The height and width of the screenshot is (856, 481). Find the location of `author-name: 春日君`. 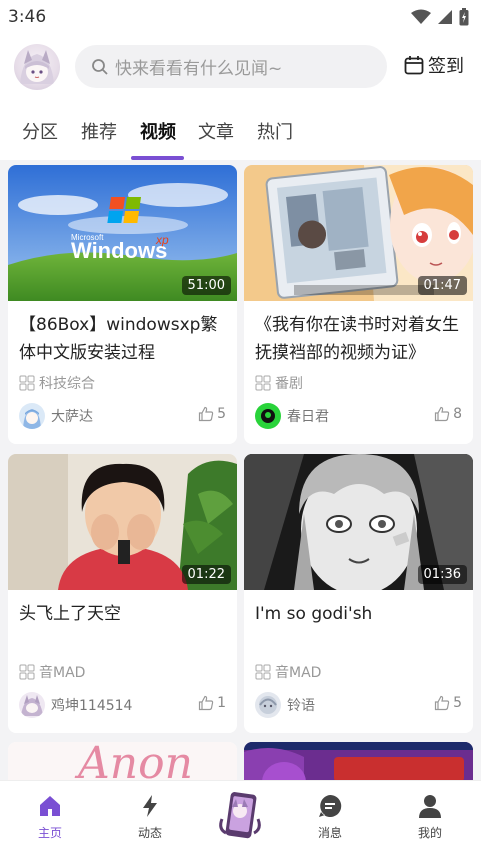

author-name: 春日君 is located at coordinates (308, 417).